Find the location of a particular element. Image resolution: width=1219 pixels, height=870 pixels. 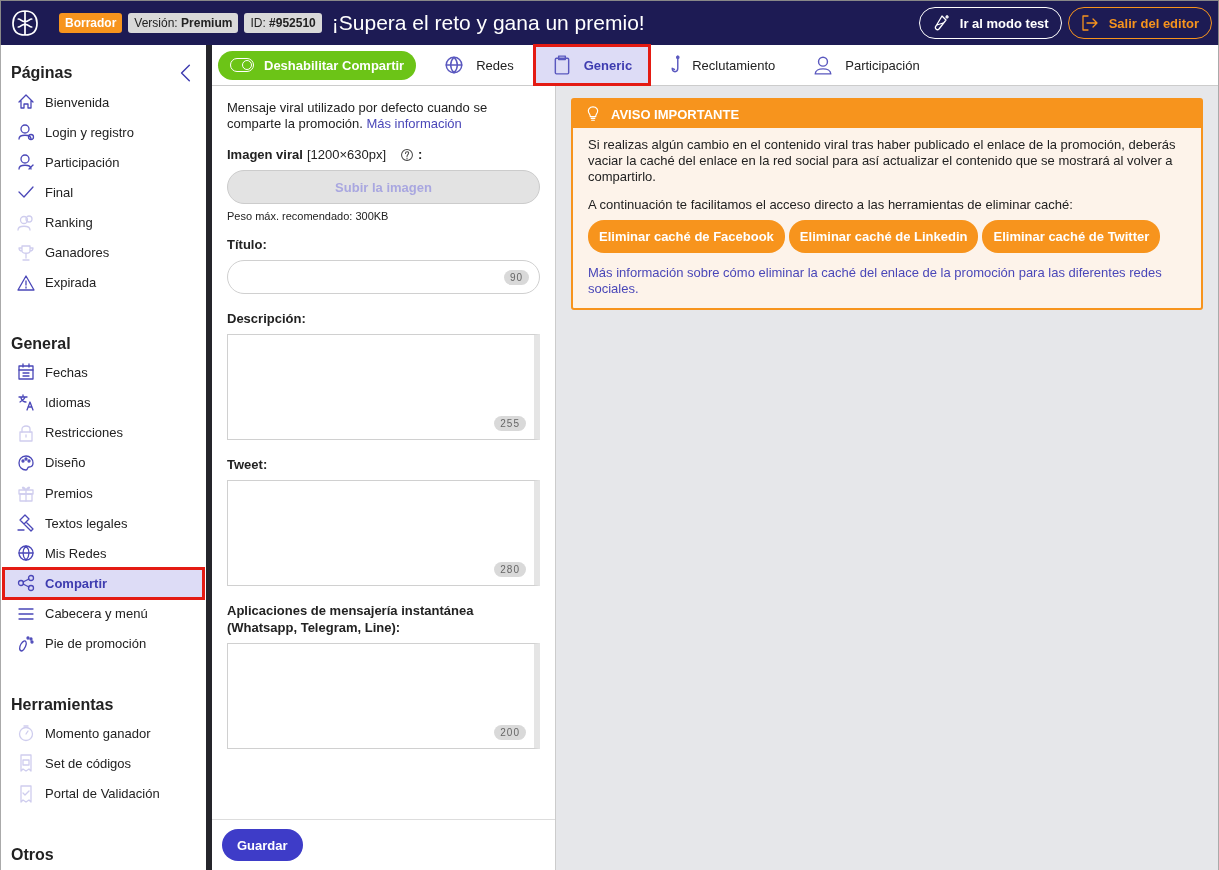

sidebar-item: Restricciones is located at coordinates (103, 432).